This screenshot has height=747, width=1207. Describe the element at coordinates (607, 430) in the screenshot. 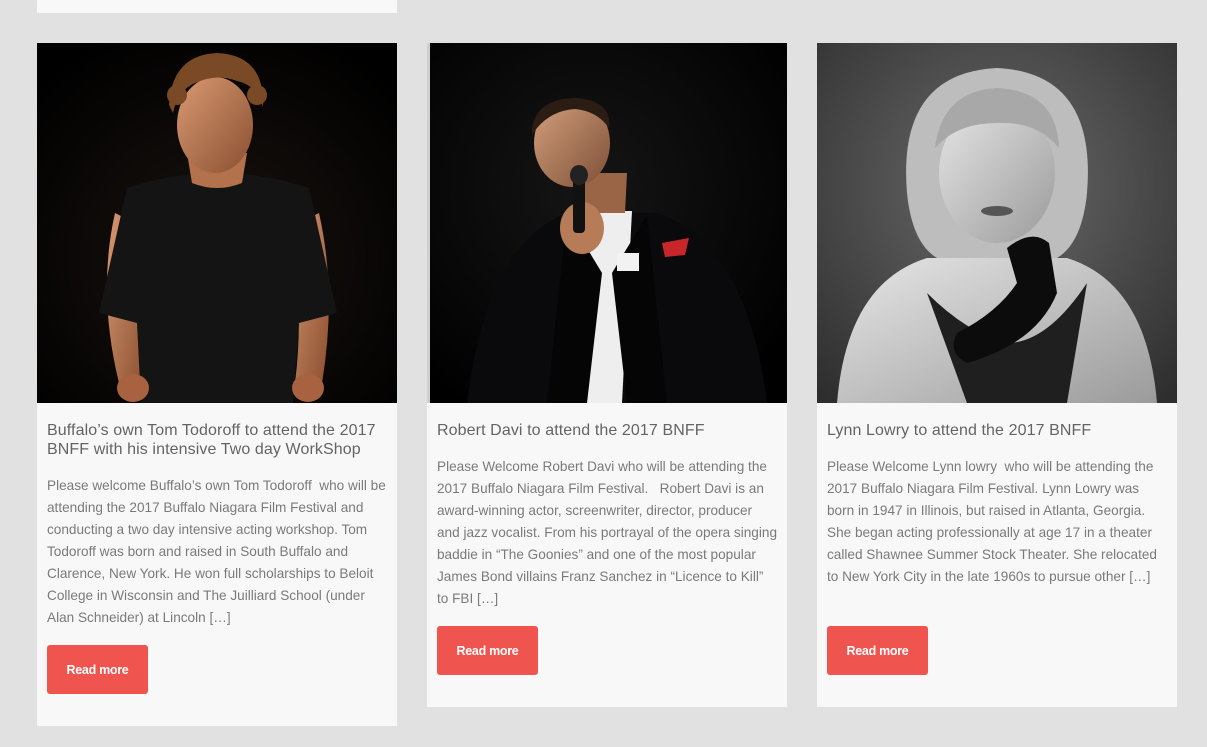

I see `post-title: Robert Davi to attend the 2017 BNFF` at that location.